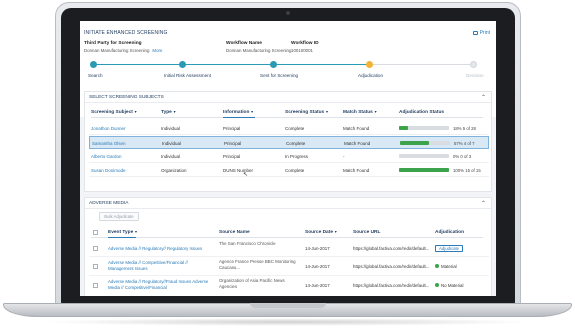 The height and width of the screenshot is (331, 575). I want to click on step-decision-dot, so click(473, 64).